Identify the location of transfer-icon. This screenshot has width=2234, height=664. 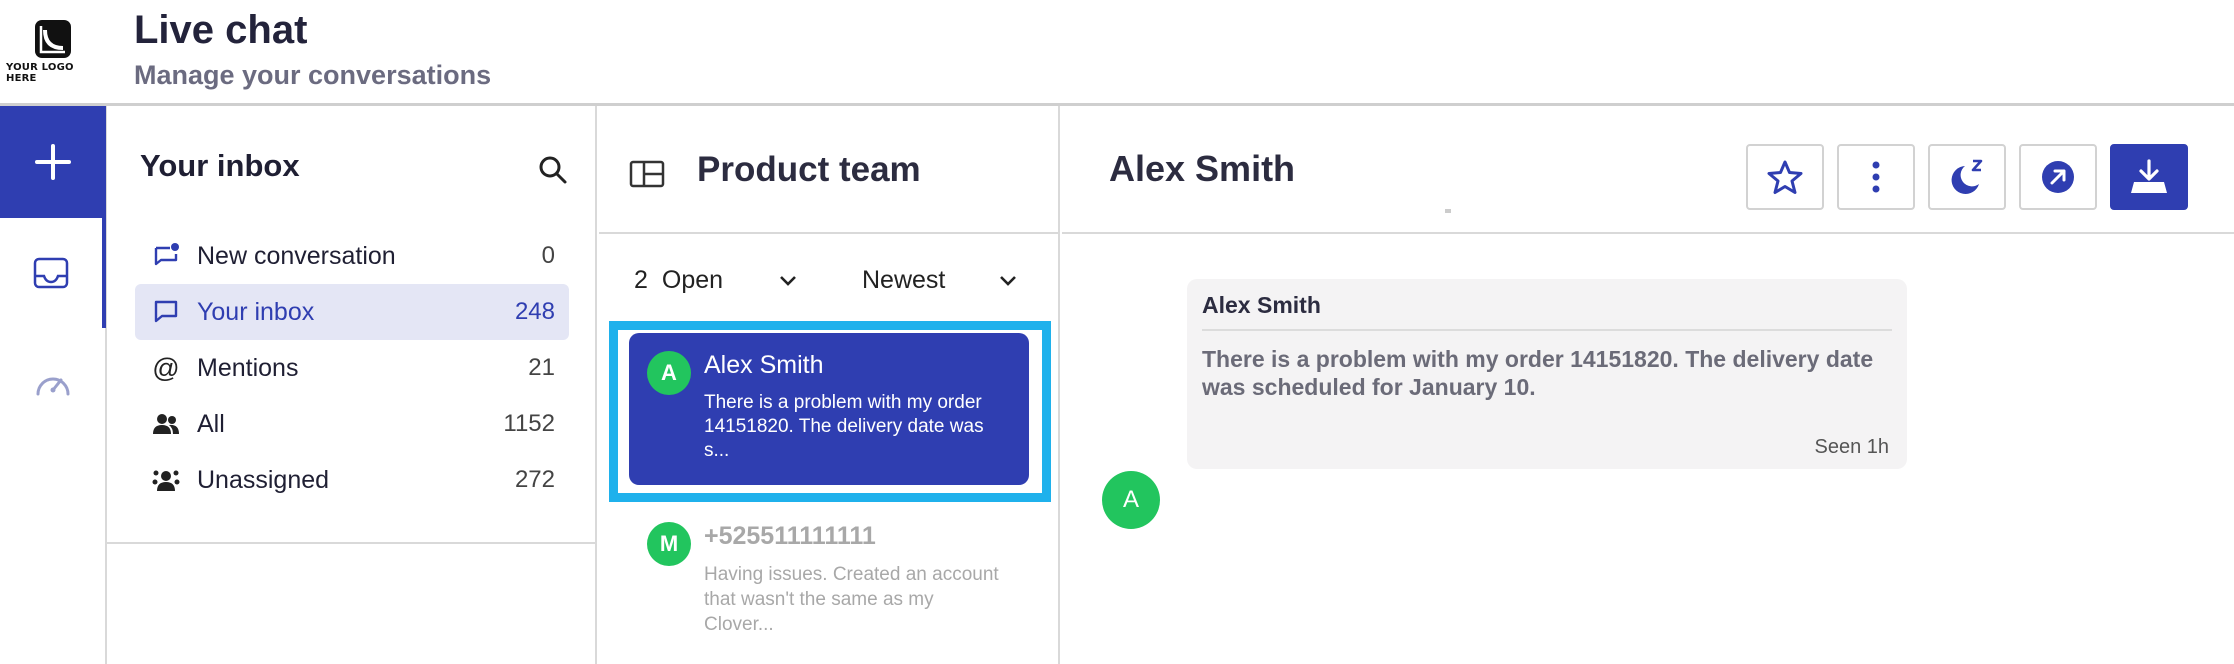
(2058, 177).